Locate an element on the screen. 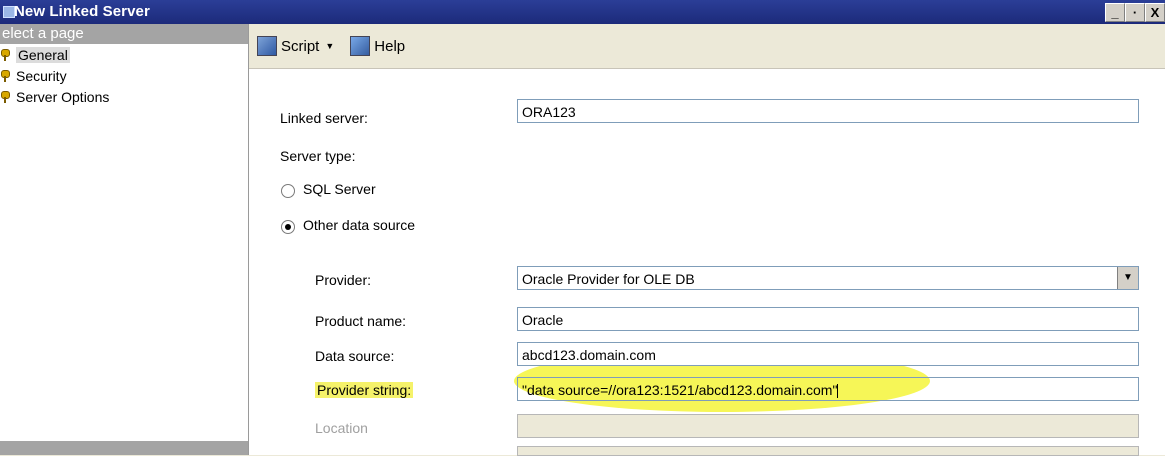 Image resolution: width=1165 pixels, height=456 pixels. window-controls: _ · X is located at coordinates (1135, 12).